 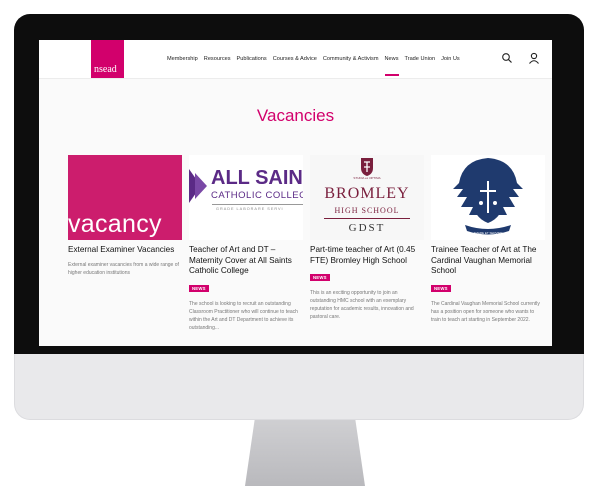 I want to click on motto-text: GRADE LABORARE SERVI, so click(x=250, y=209).